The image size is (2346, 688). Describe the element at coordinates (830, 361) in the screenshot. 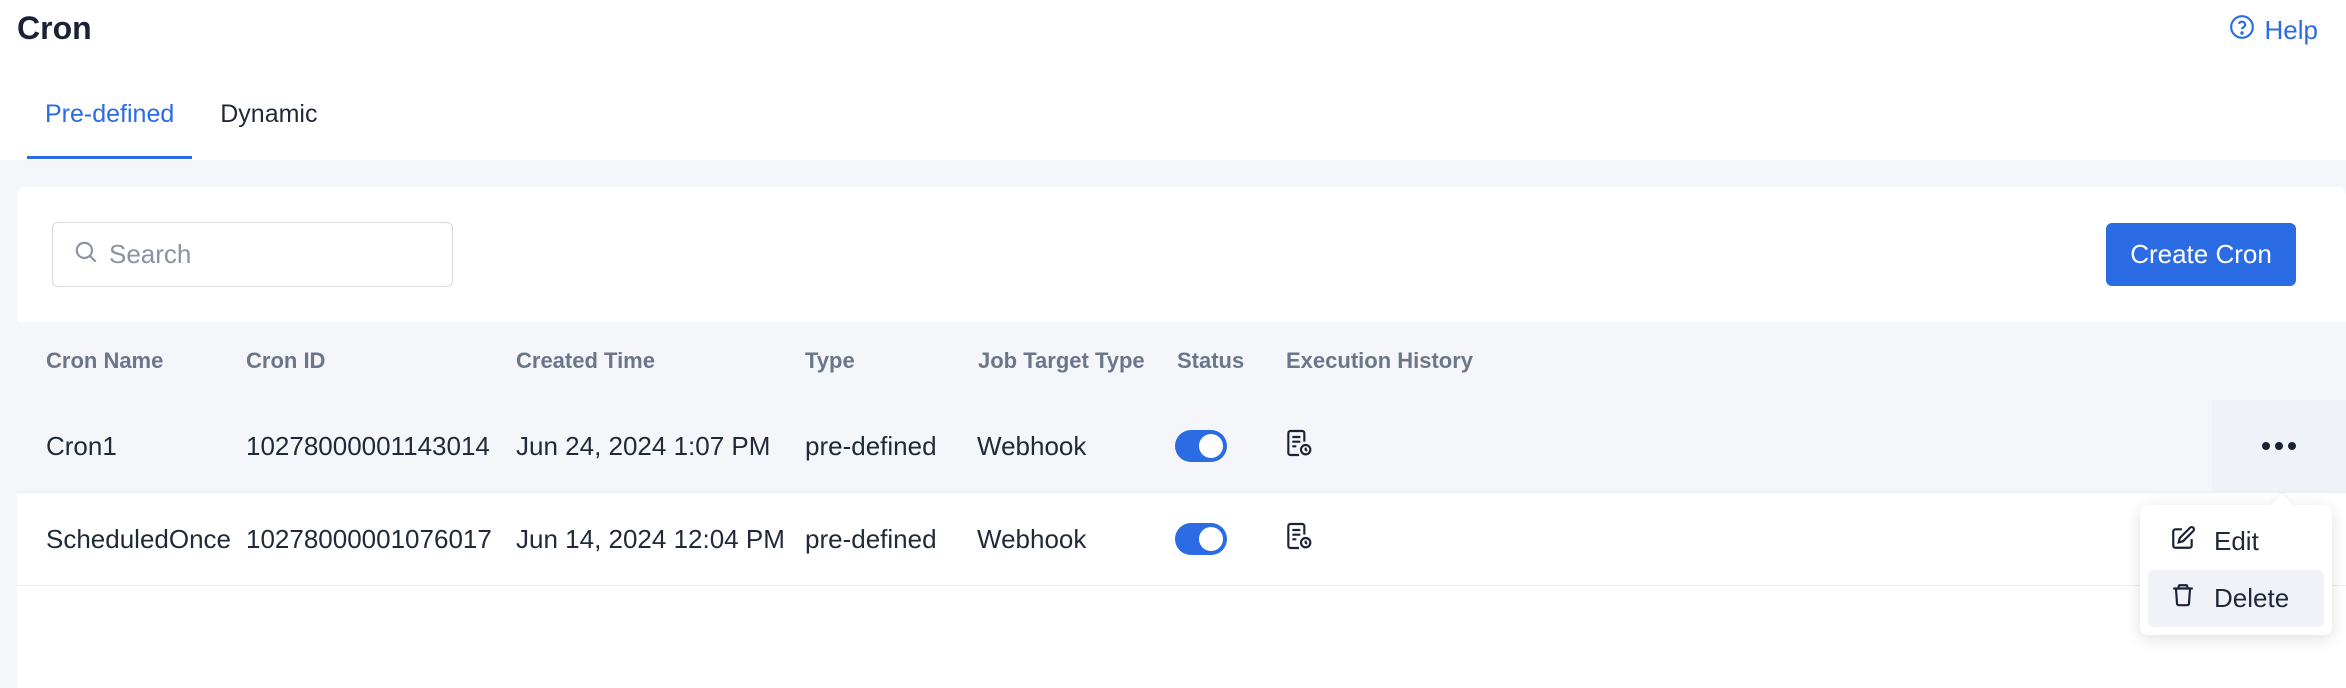

I see `column-header-type: Type` at that location.